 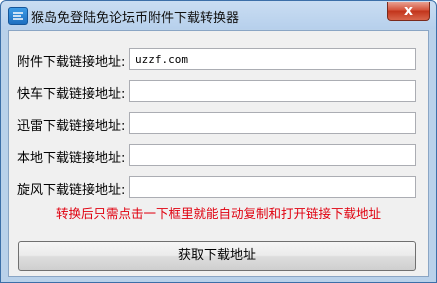 I want to click on title-bar: 猴岛免登陆免论坛币附件下载转换器 x, so click(x=218, y=15).